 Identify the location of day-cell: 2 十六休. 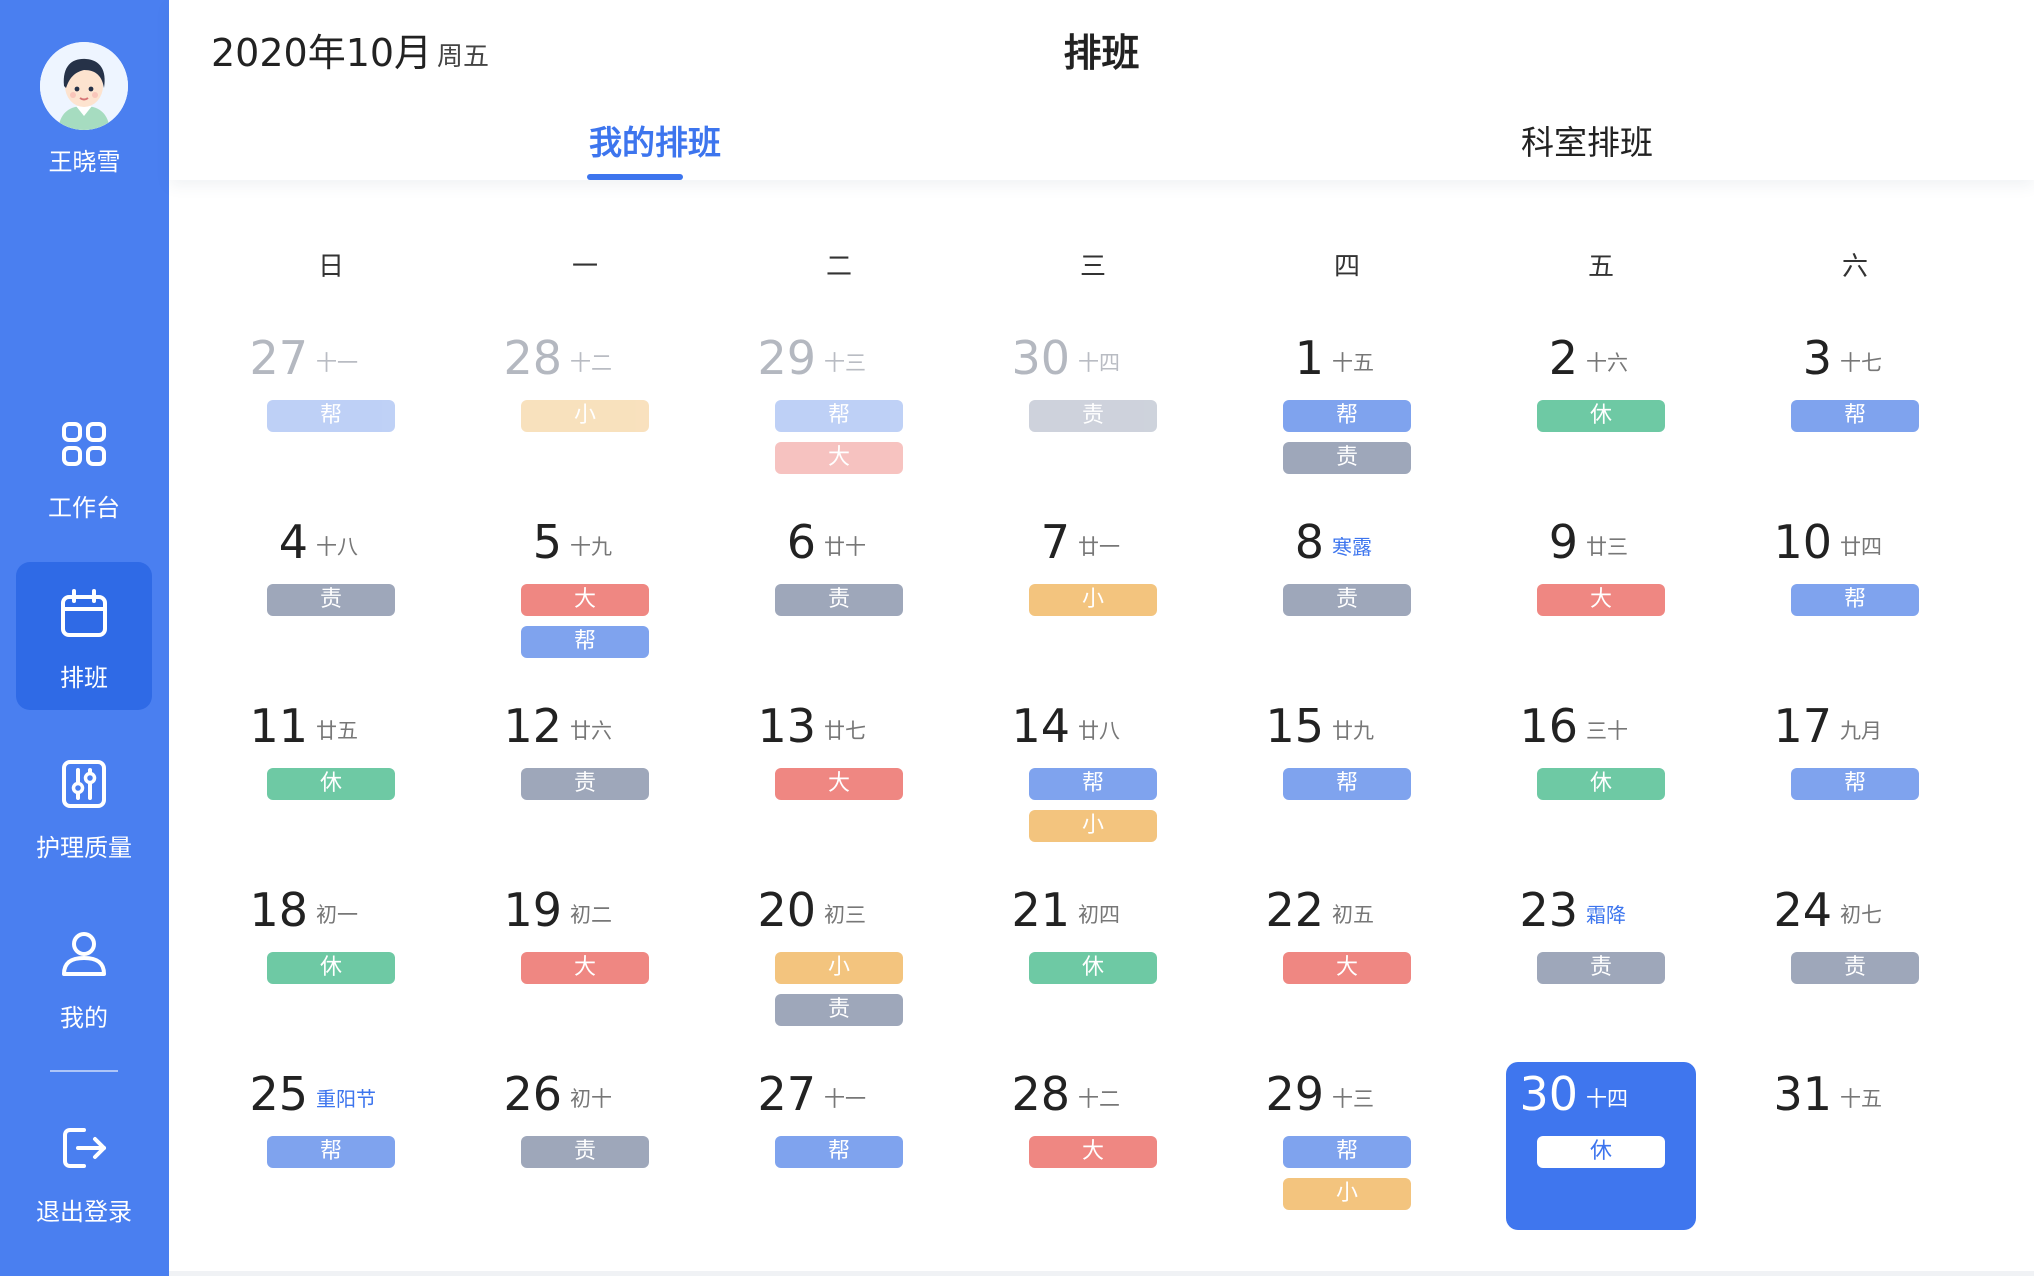
(1601, 410).